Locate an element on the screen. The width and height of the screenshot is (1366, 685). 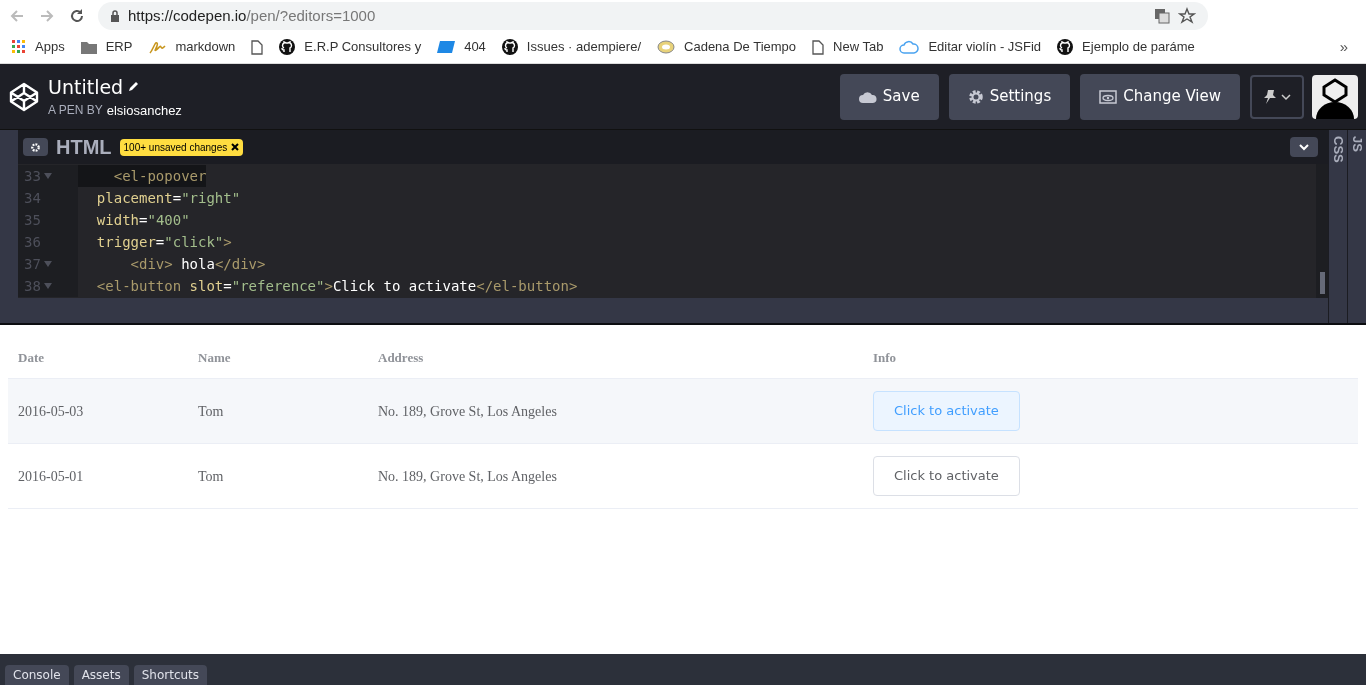
signature-icon is located at coordinates (157, 47).